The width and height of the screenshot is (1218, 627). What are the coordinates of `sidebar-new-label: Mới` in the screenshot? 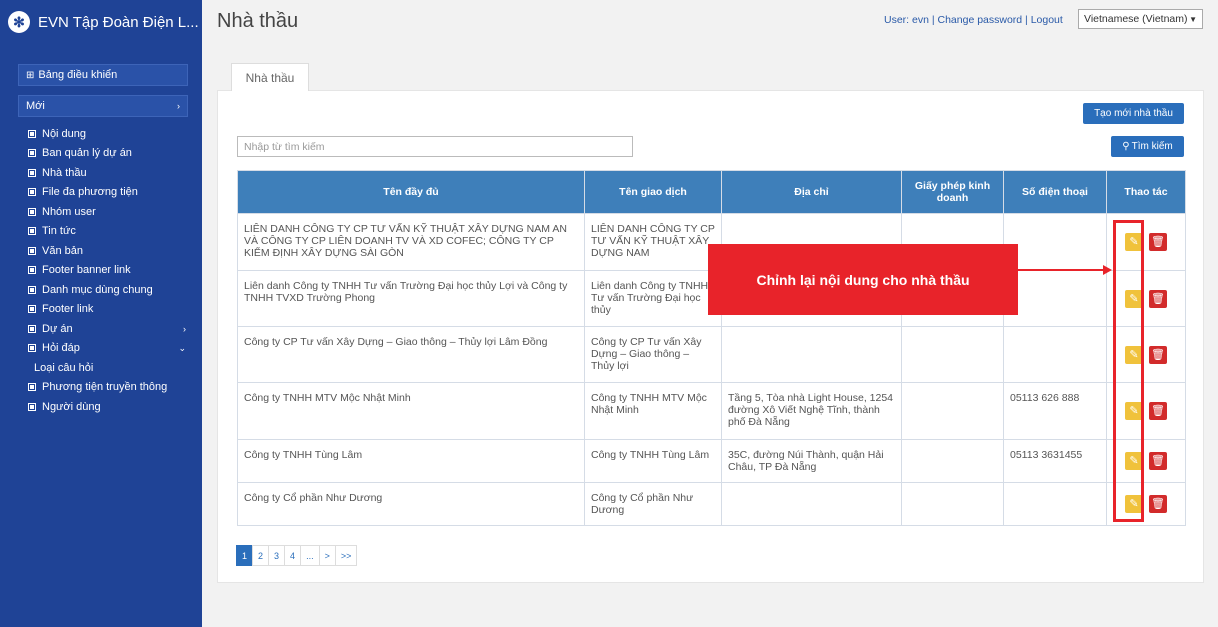 It's located at (35, 106).